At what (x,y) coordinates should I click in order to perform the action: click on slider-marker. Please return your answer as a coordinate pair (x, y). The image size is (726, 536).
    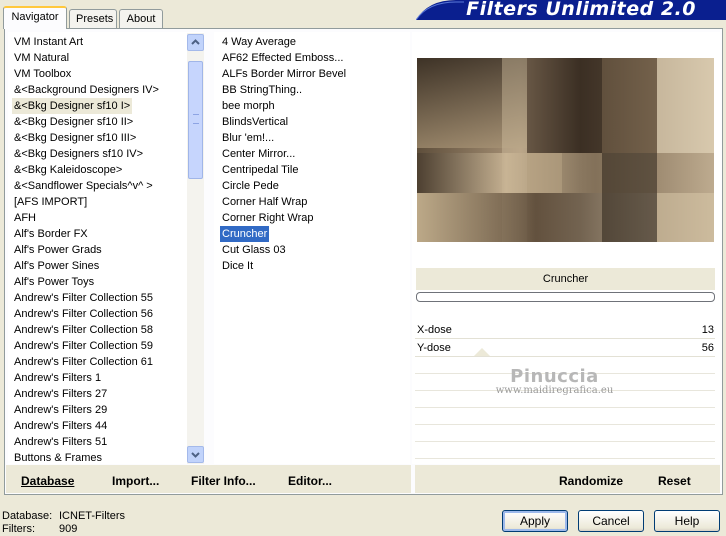
    Looking at the image, I should click on (482, 352).